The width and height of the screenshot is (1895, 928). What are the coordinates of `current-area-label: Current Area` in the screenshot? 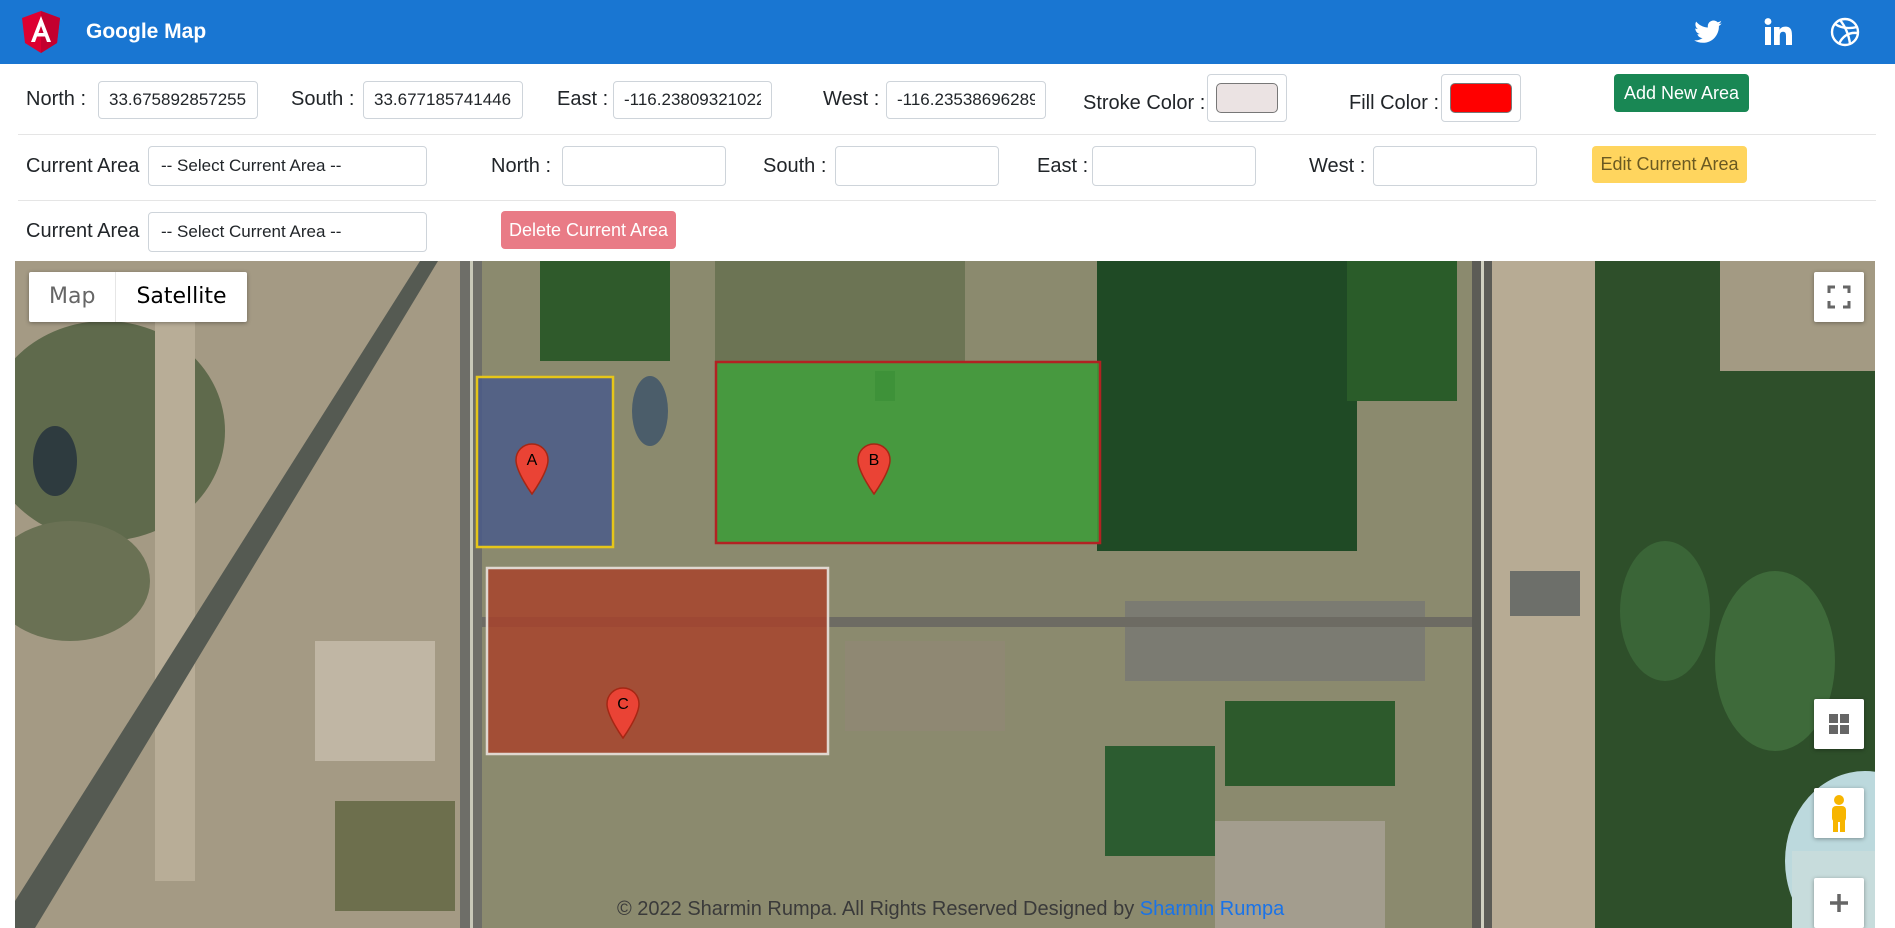 It's located at (83, 166).